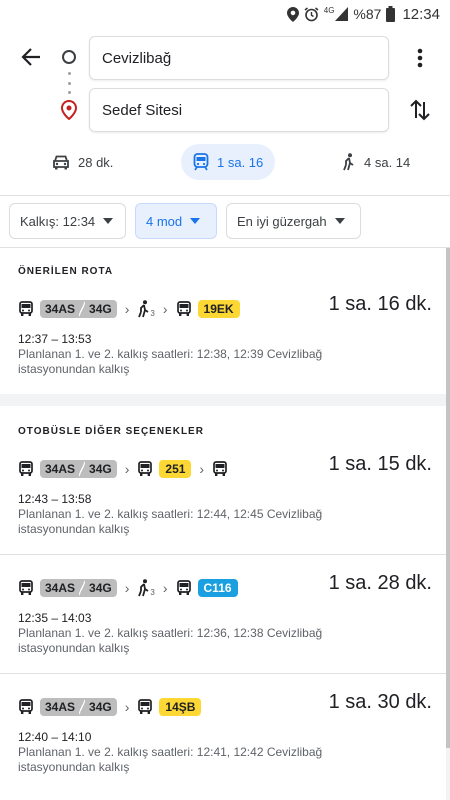 This screenshot has height=800, width=450. Describe the element at coordinates (448, 498) in the screenshot. I see `scrollbar` at that location.